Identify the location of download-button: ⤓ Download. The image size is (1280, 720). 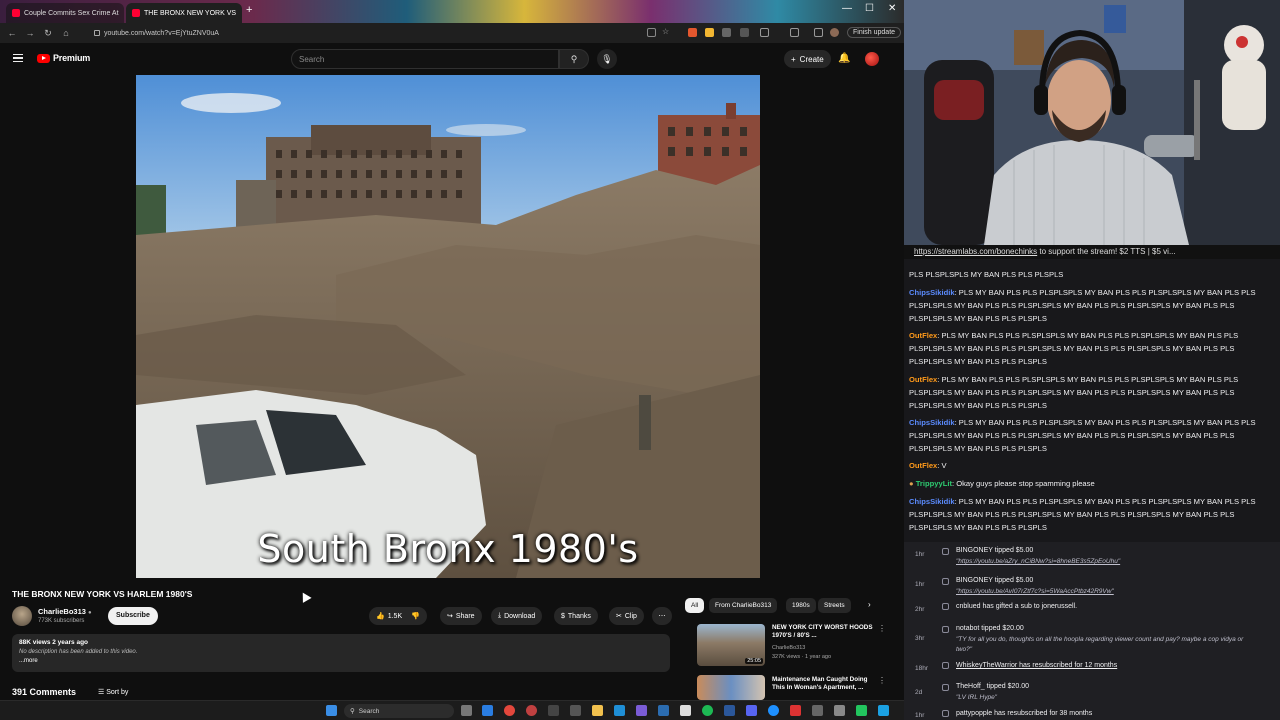
(517, 616).